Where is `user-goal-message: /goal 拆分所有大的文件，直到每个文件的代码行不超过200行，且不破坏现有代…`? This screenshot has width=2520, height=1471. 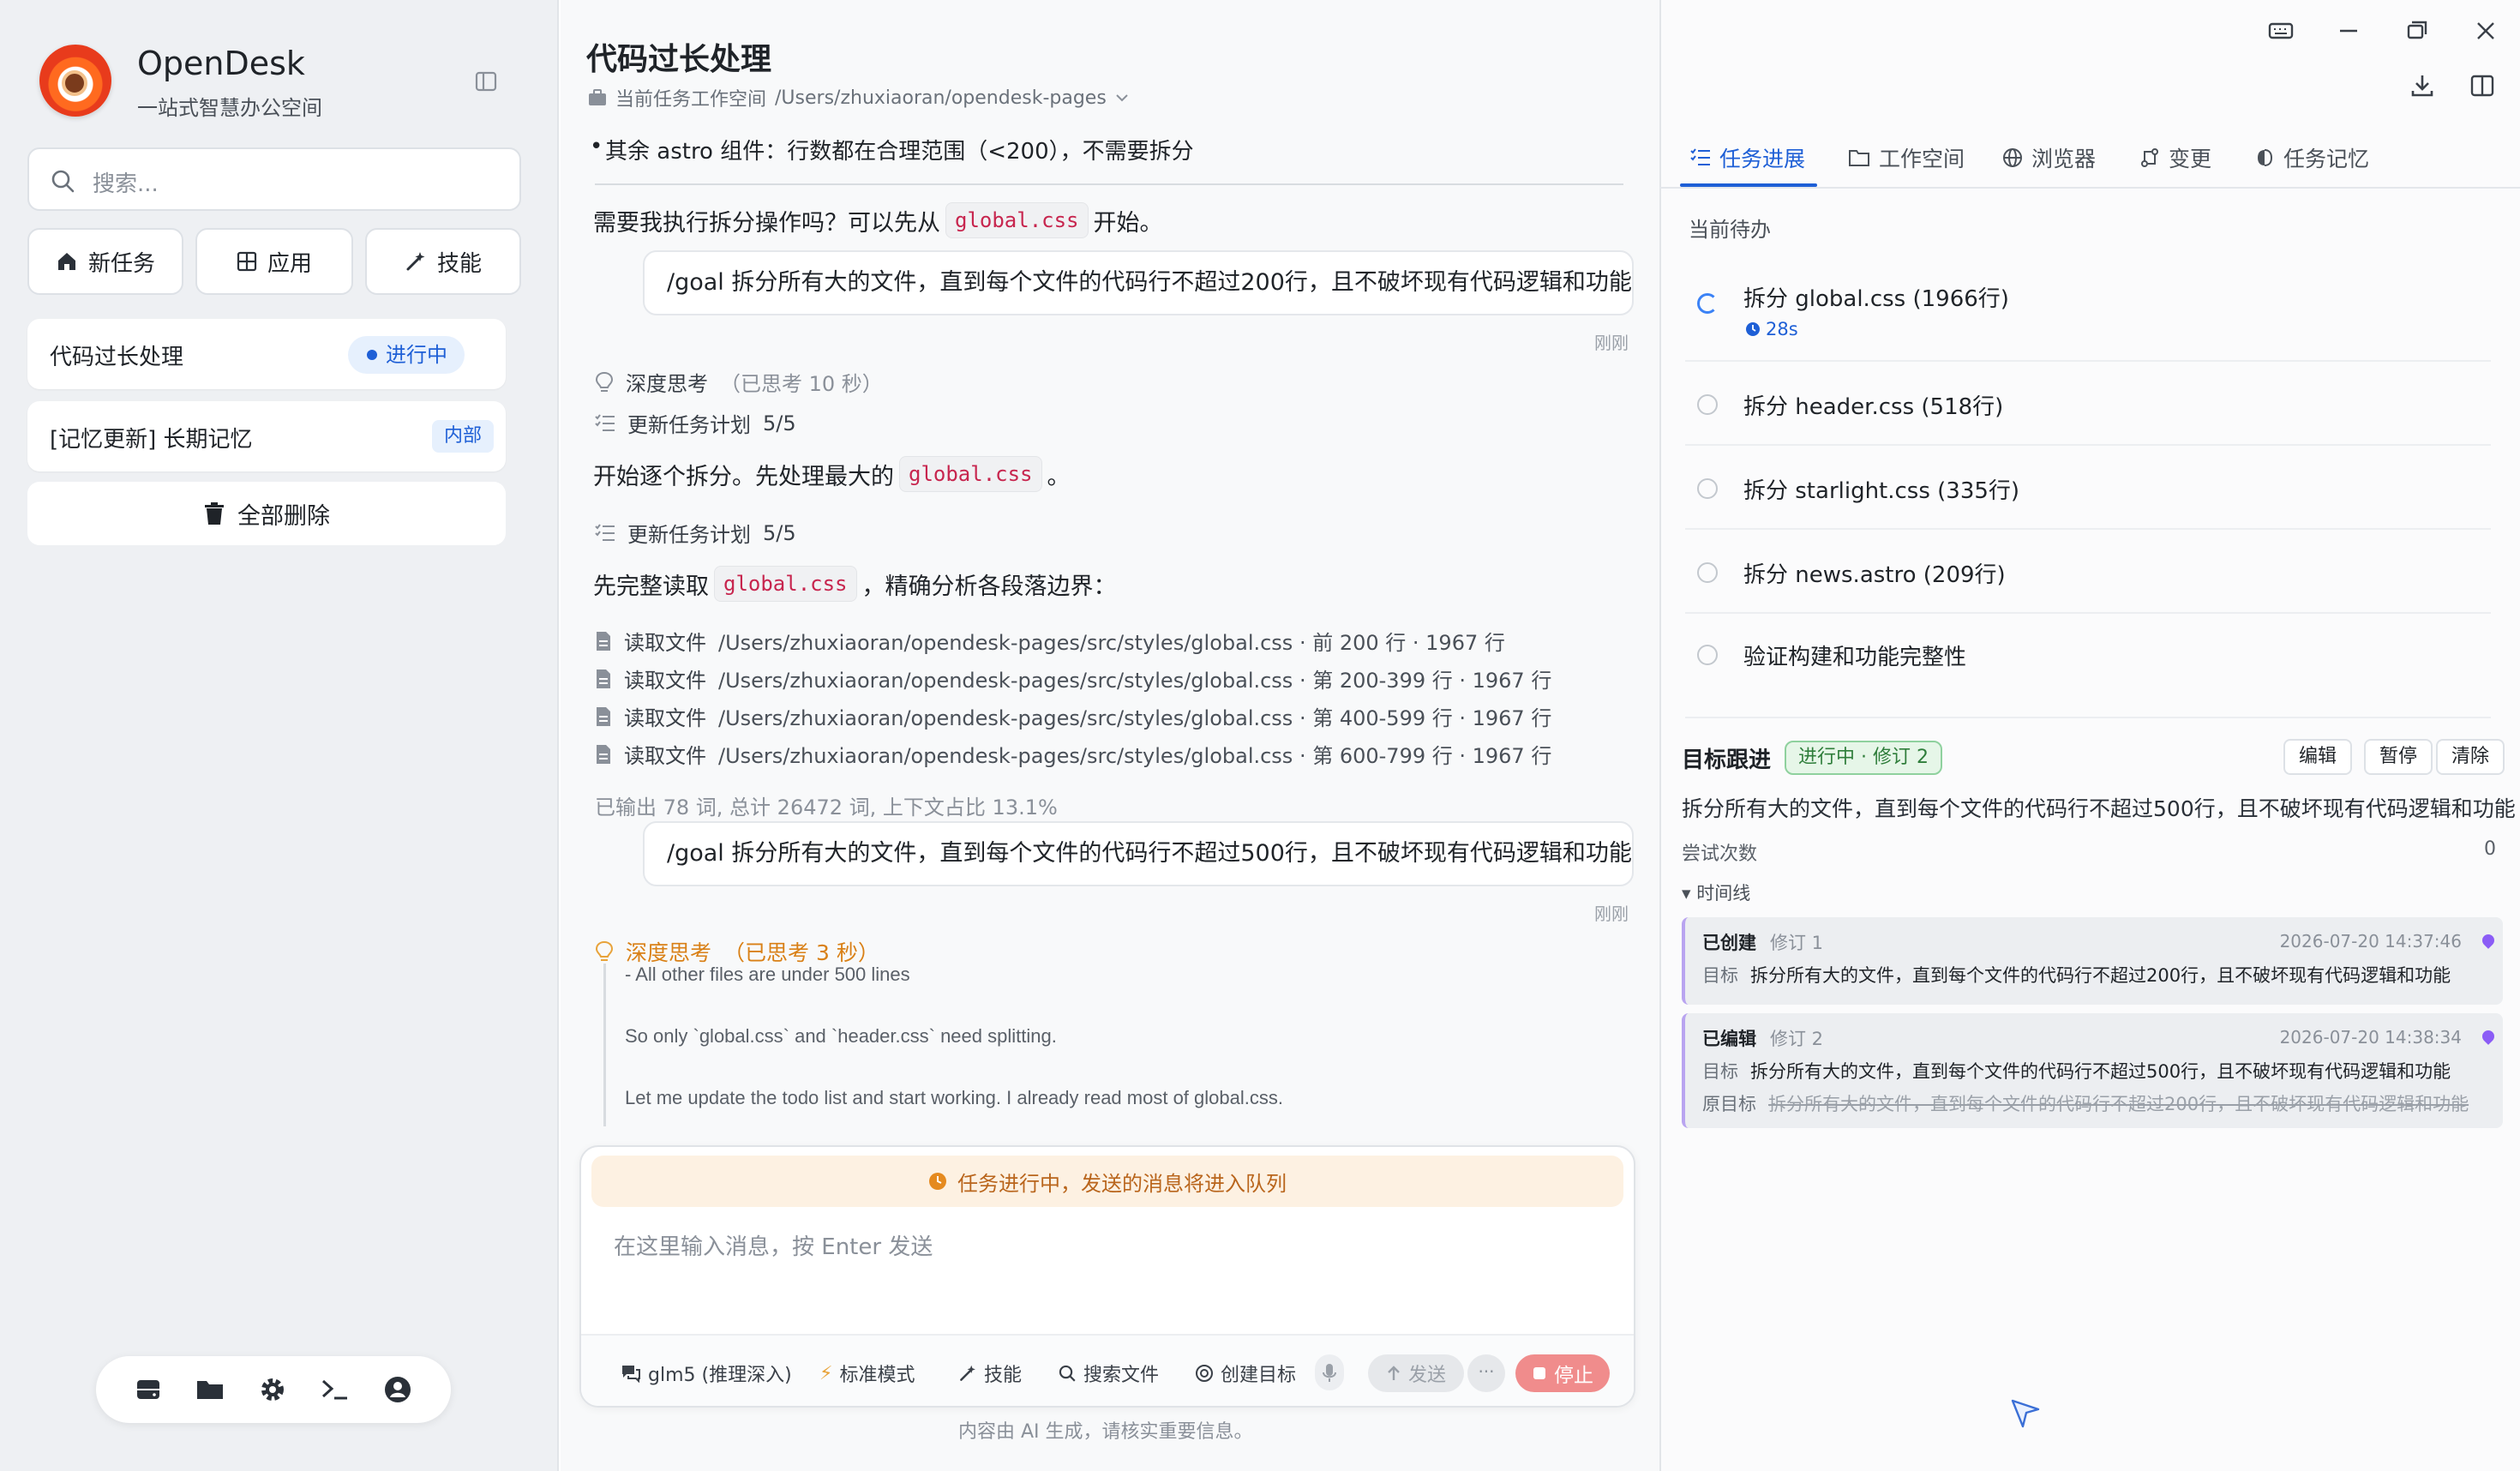 user-goal-message: /goal 拆分所有大的文件，直到每个文件的代码行不超过200行，且不破坏现有代… is located at coordinates (1138, 282).